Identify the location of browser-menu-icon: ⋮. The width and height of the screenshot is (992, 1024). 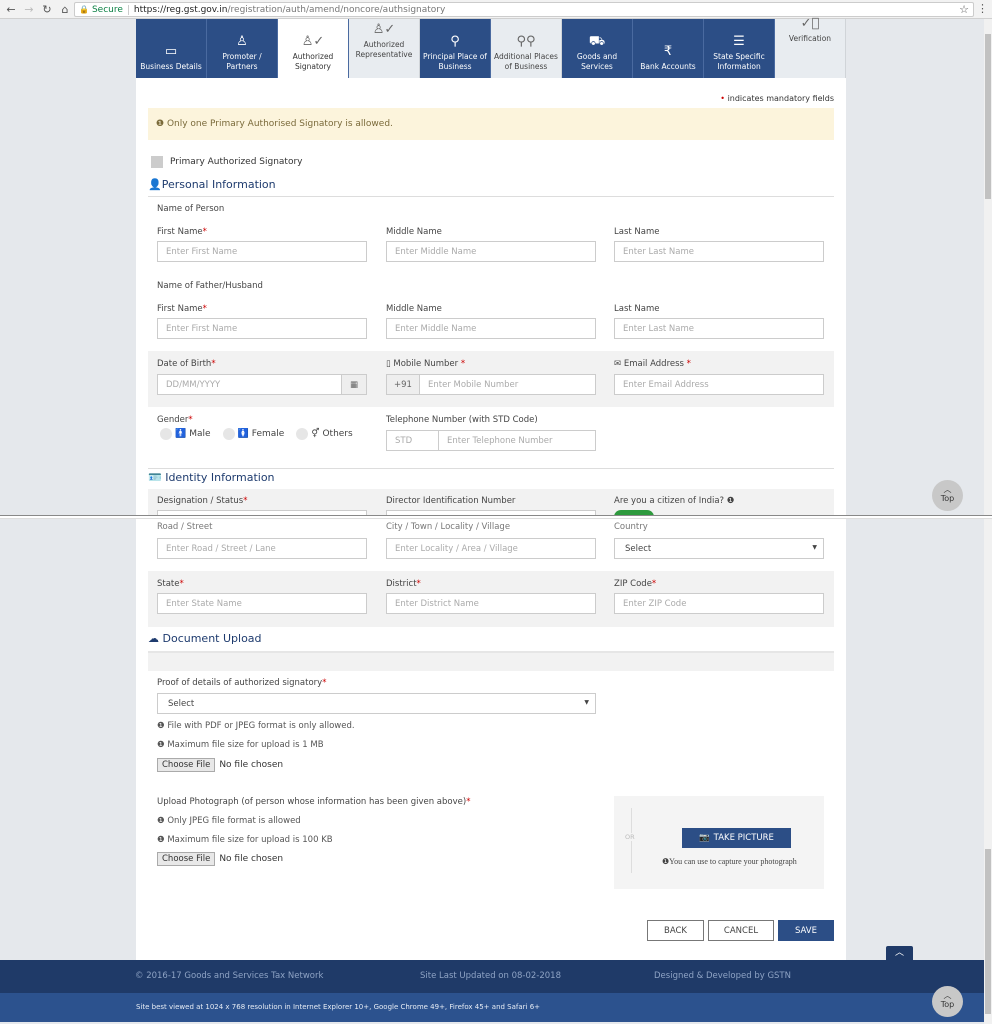
(982, 8).